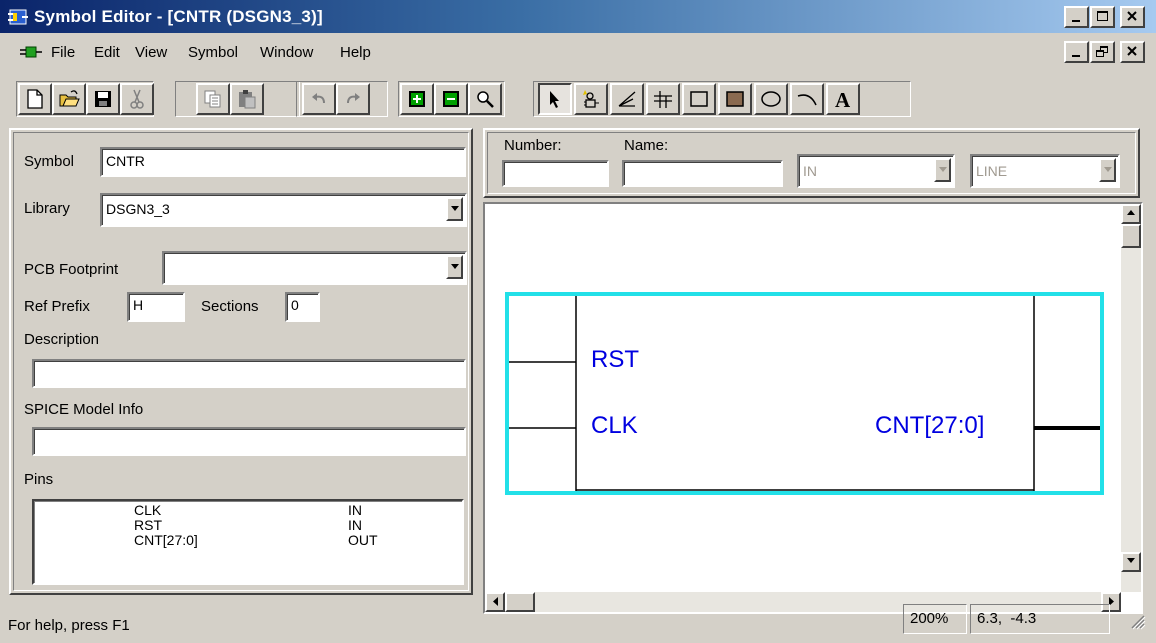  What do you see at coordinates (84, 409) in the screenshot?
I see `spice-model-label: SPICE Model Info` at bounding box center [84, 409].